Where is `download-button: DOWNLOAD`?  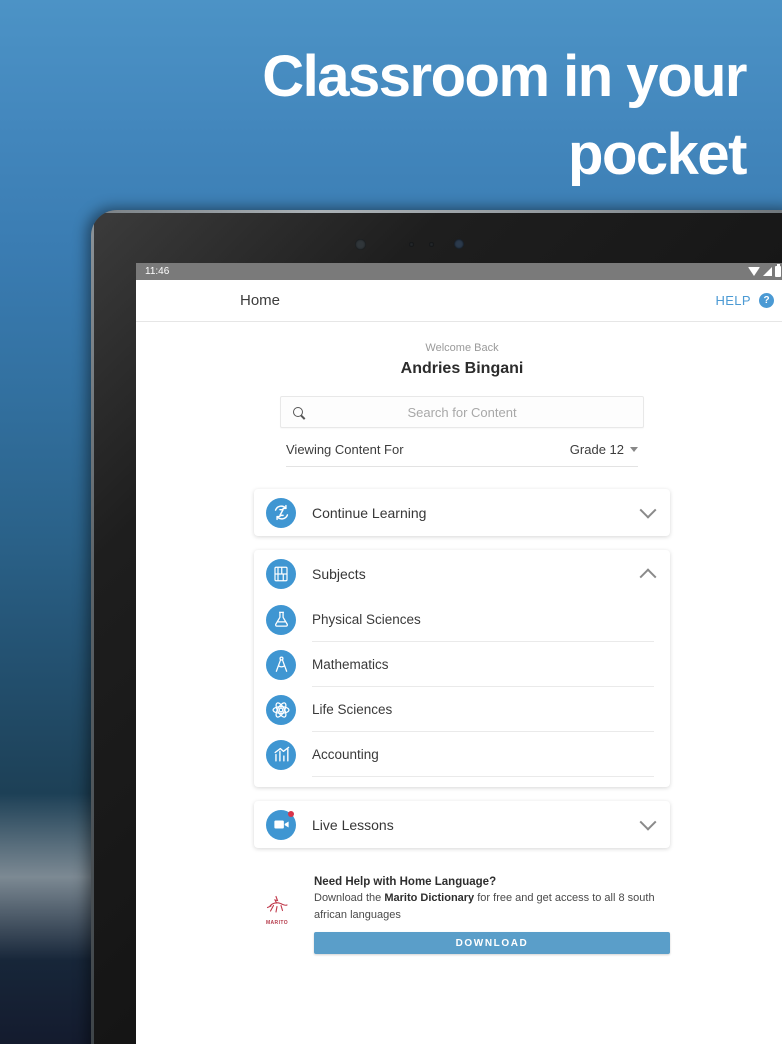
download-button: DOWNLOAD is located at coordinates (492, 943).